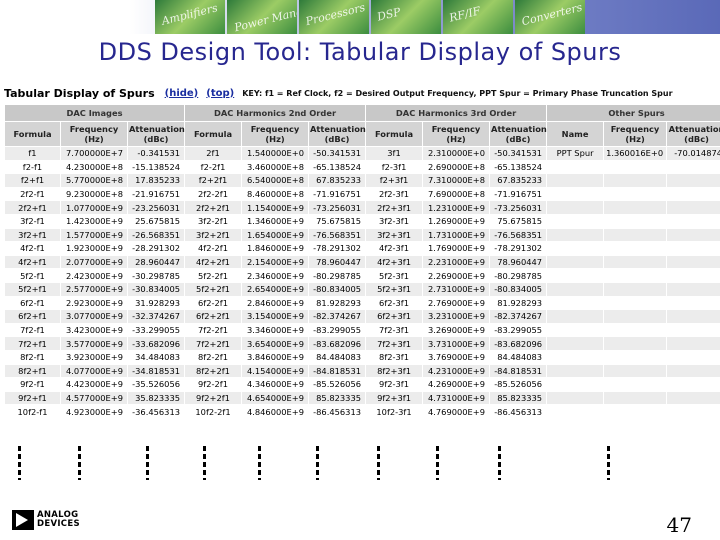 The width and height of the screenshot is (720, 540). Describe the element at coordinates (394, 167) in the screenshot. I see `formula-cell: f2-3f1` at that location.